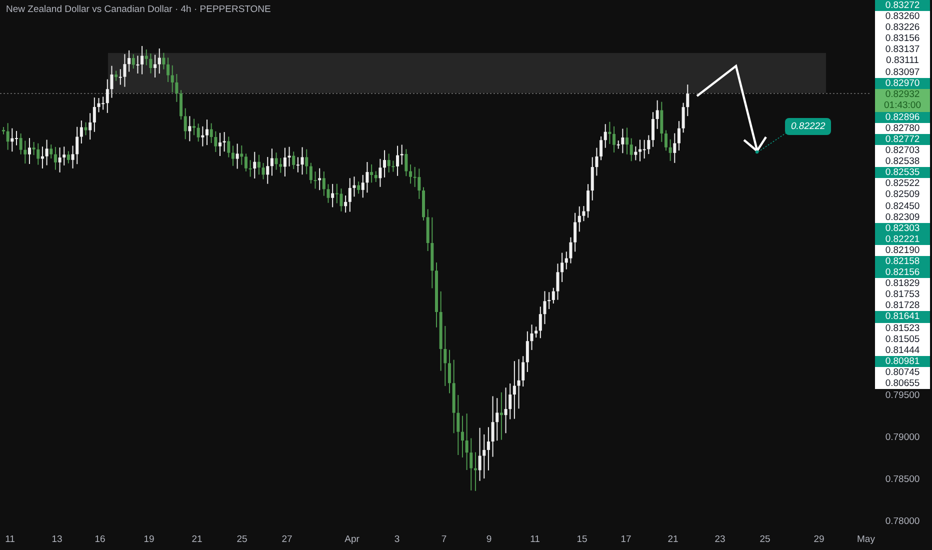 The image size is (932, 550). I want to click on price-label: 0.83260, so click(902, 16).